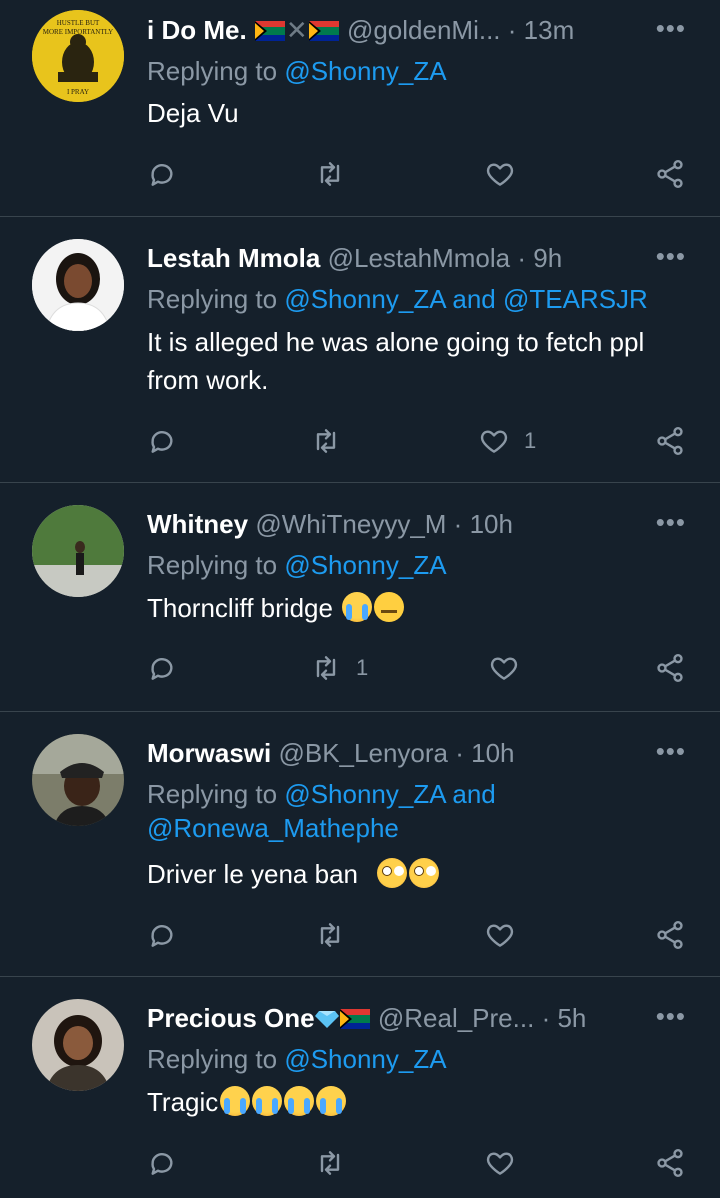  I want to click on avatar: HUSTLE BUT MORE IMPORTANTLY I PRAY, so click(78, 56).